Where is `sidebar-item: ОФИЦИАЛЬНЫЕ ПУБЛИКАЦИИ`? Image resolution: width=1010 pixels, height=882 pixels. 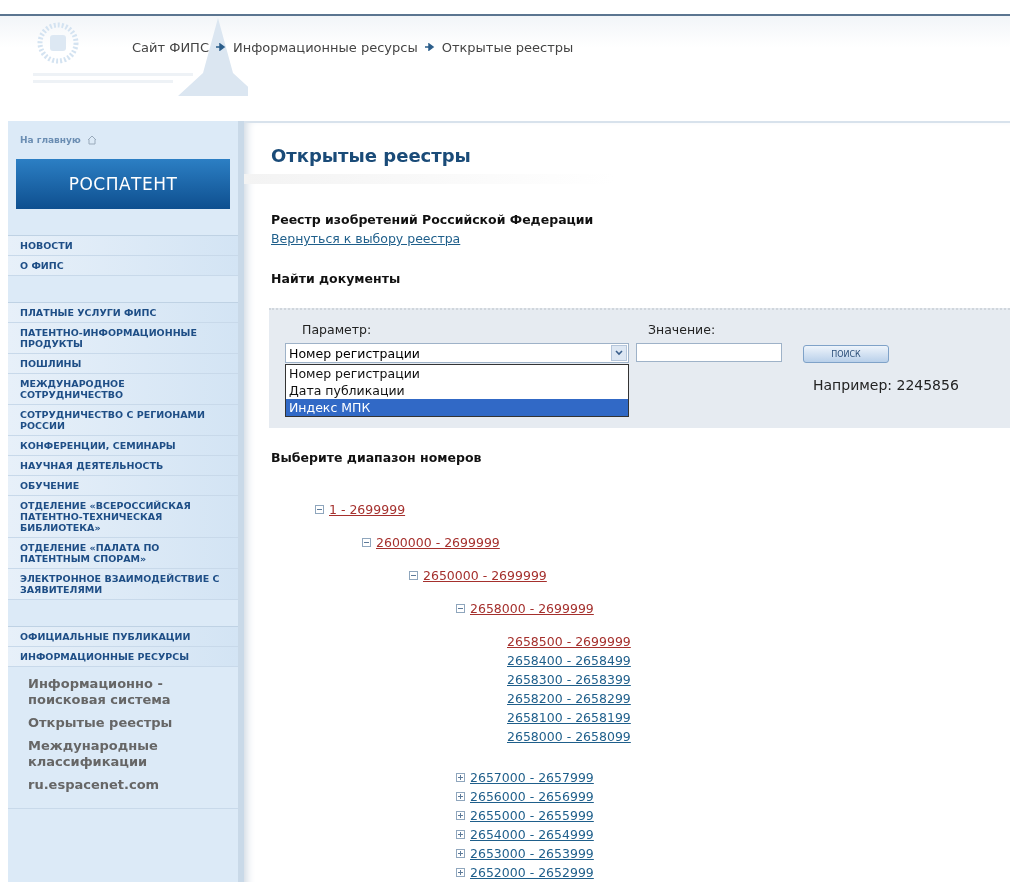
sidebar-item: ОФИЦИАЛЬНЫЕ ПУБЛИКАЦИИ is located at coordinates (123, 637).